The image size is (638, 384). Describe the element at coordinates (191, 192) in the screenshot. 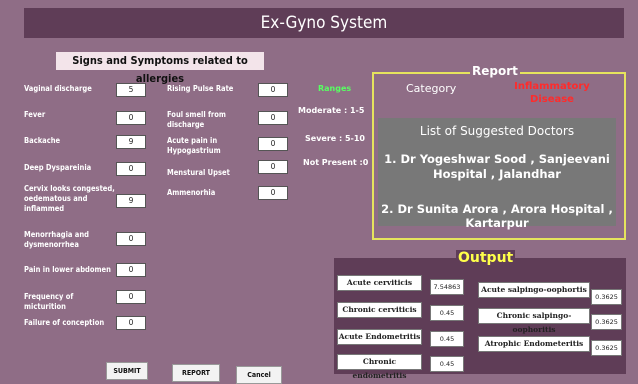

I see `symptom-label: Ammenorhia` at that location.